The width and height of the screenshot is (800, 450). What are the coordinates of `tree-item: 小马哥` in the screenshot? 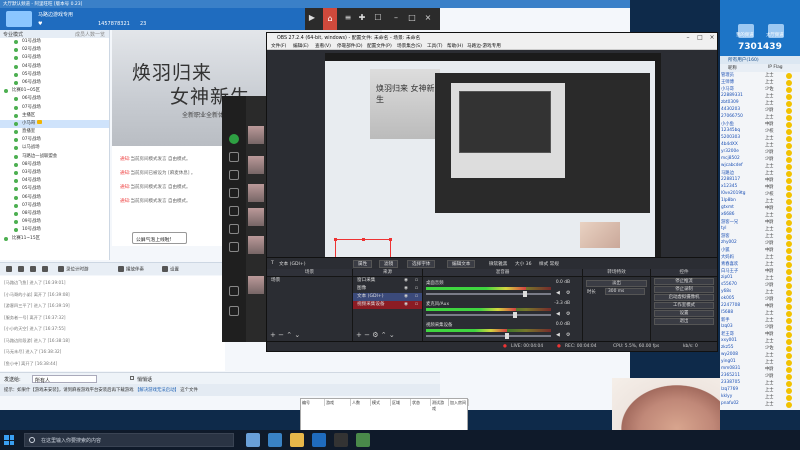 It's located at (54, 124).